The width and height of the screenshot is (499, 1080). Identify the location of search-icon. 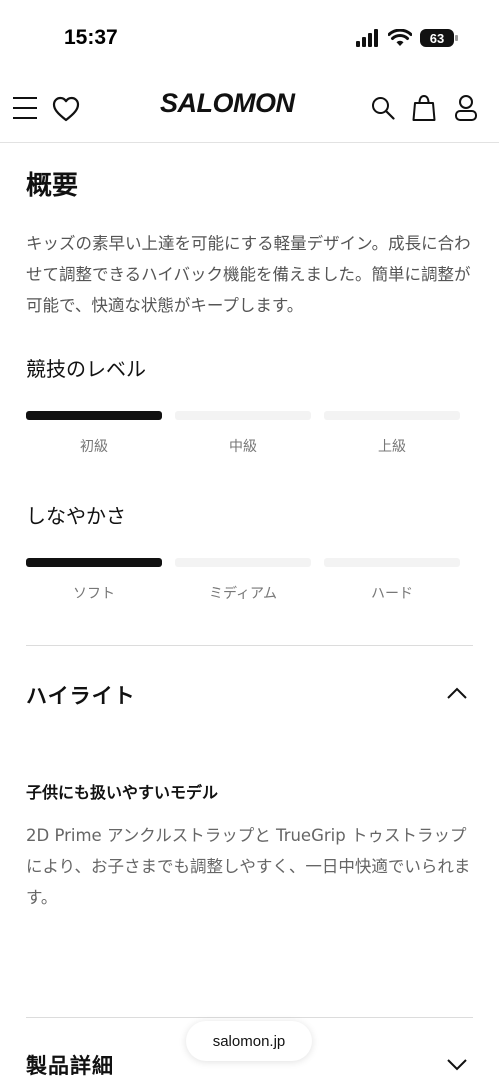
(383, 108).